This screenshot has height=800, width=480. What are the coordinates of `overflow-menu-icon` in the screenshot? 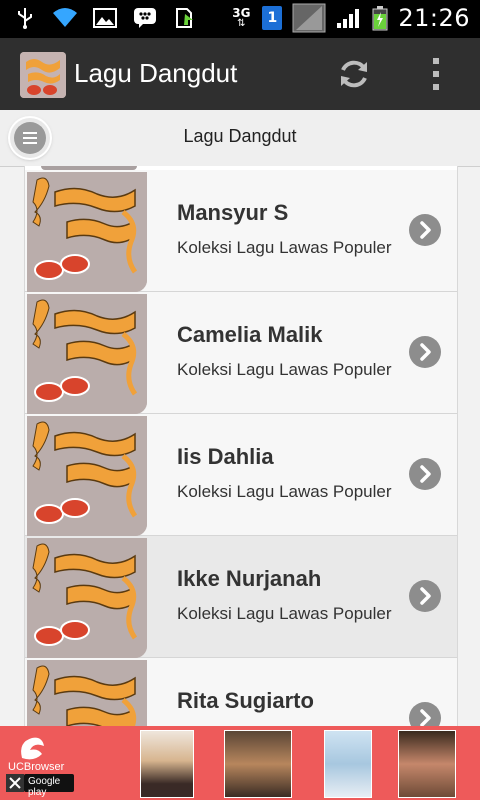 It's located at (436, 74).